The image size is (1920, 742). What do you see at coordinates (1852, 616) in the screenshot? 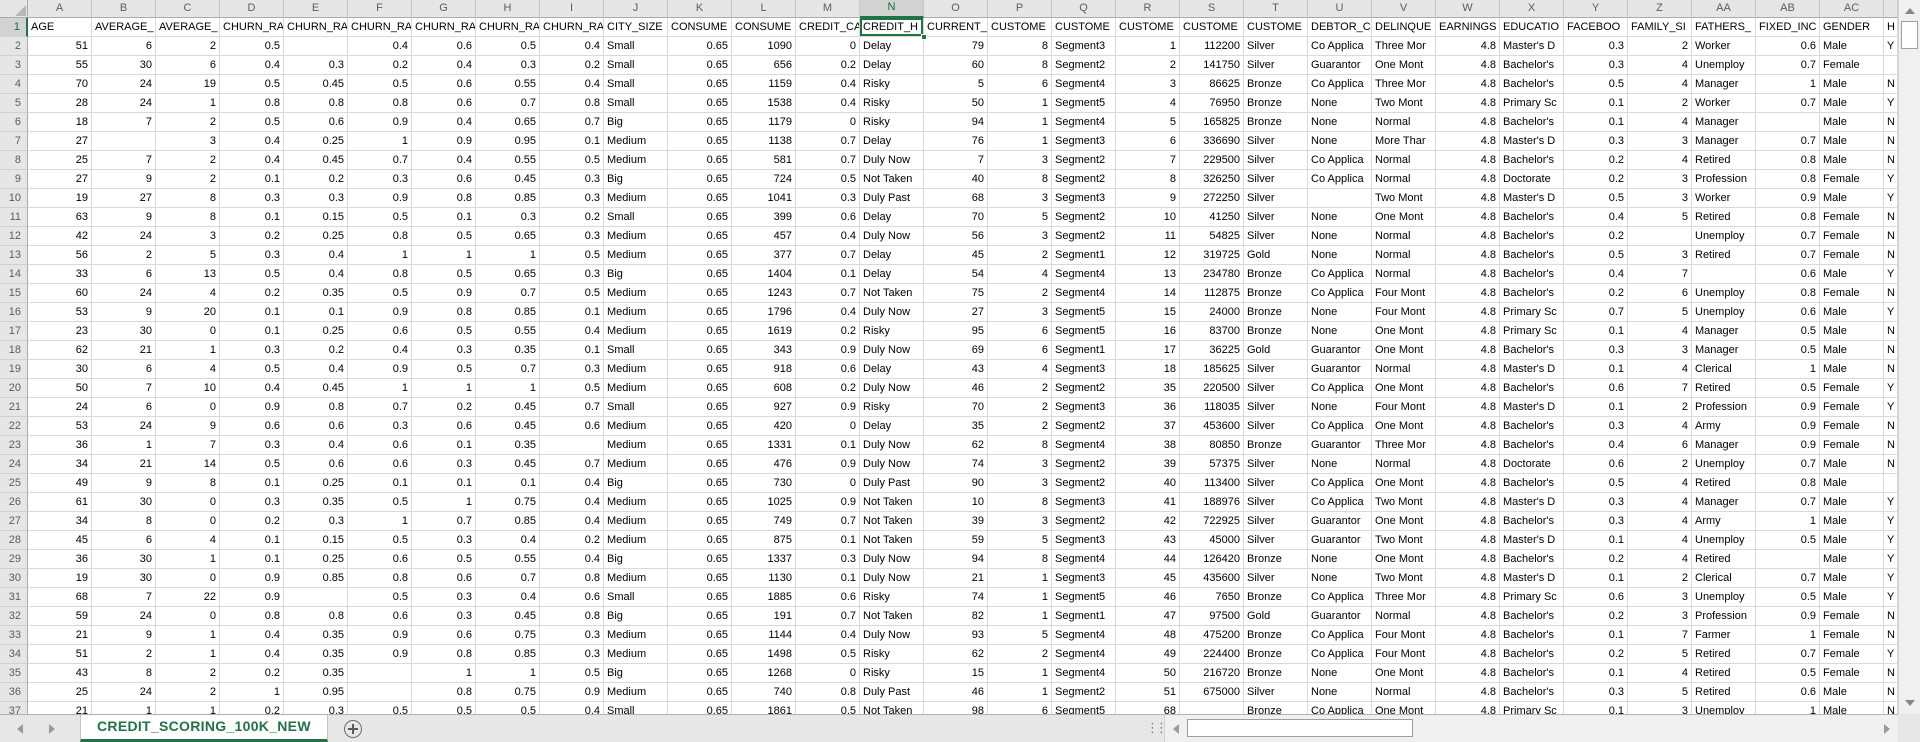
I see `cell: Female` at bounding box center [1852, 616].